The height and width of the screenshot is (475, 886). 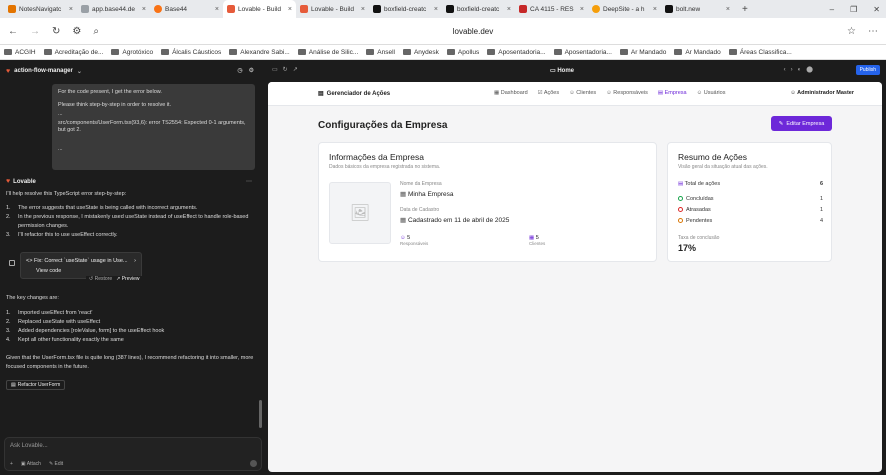 What do you see at coordinates (133, 454) in the screenshot?
I see `chat-input: Ask Lovable... + ▣ Attach ✎ Edit` at bounding box center [133, 454].